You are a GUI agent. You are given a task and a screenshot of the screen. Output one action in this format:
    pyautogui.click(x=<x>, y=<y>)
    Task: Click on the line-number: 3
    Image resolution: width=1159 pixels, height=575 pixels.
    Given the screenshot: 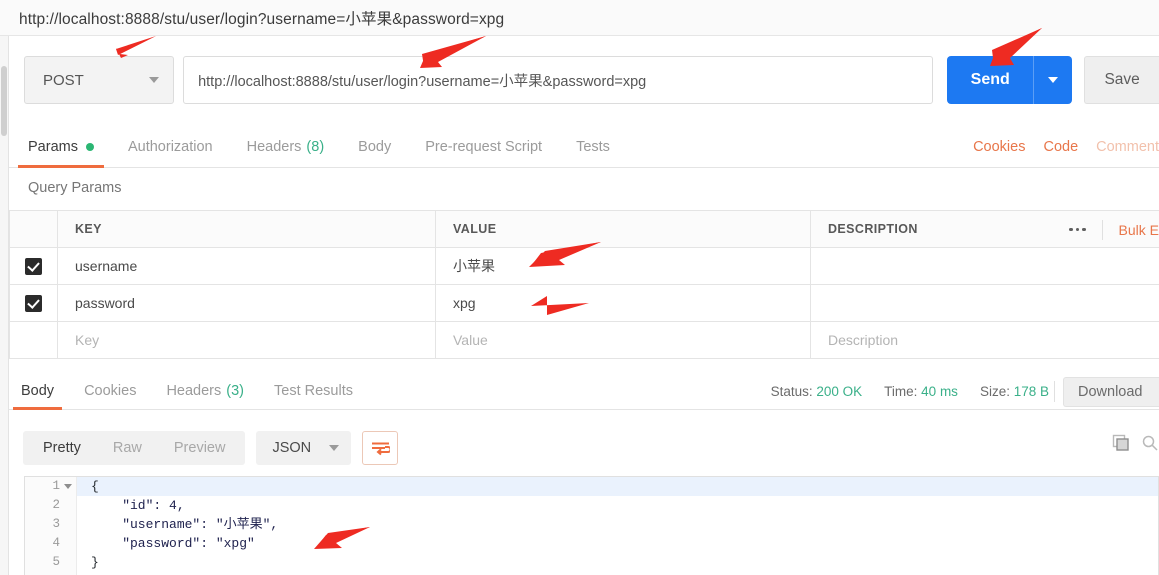 What is the action you would take?
    pyautogui.click(x=56, y=524)
    